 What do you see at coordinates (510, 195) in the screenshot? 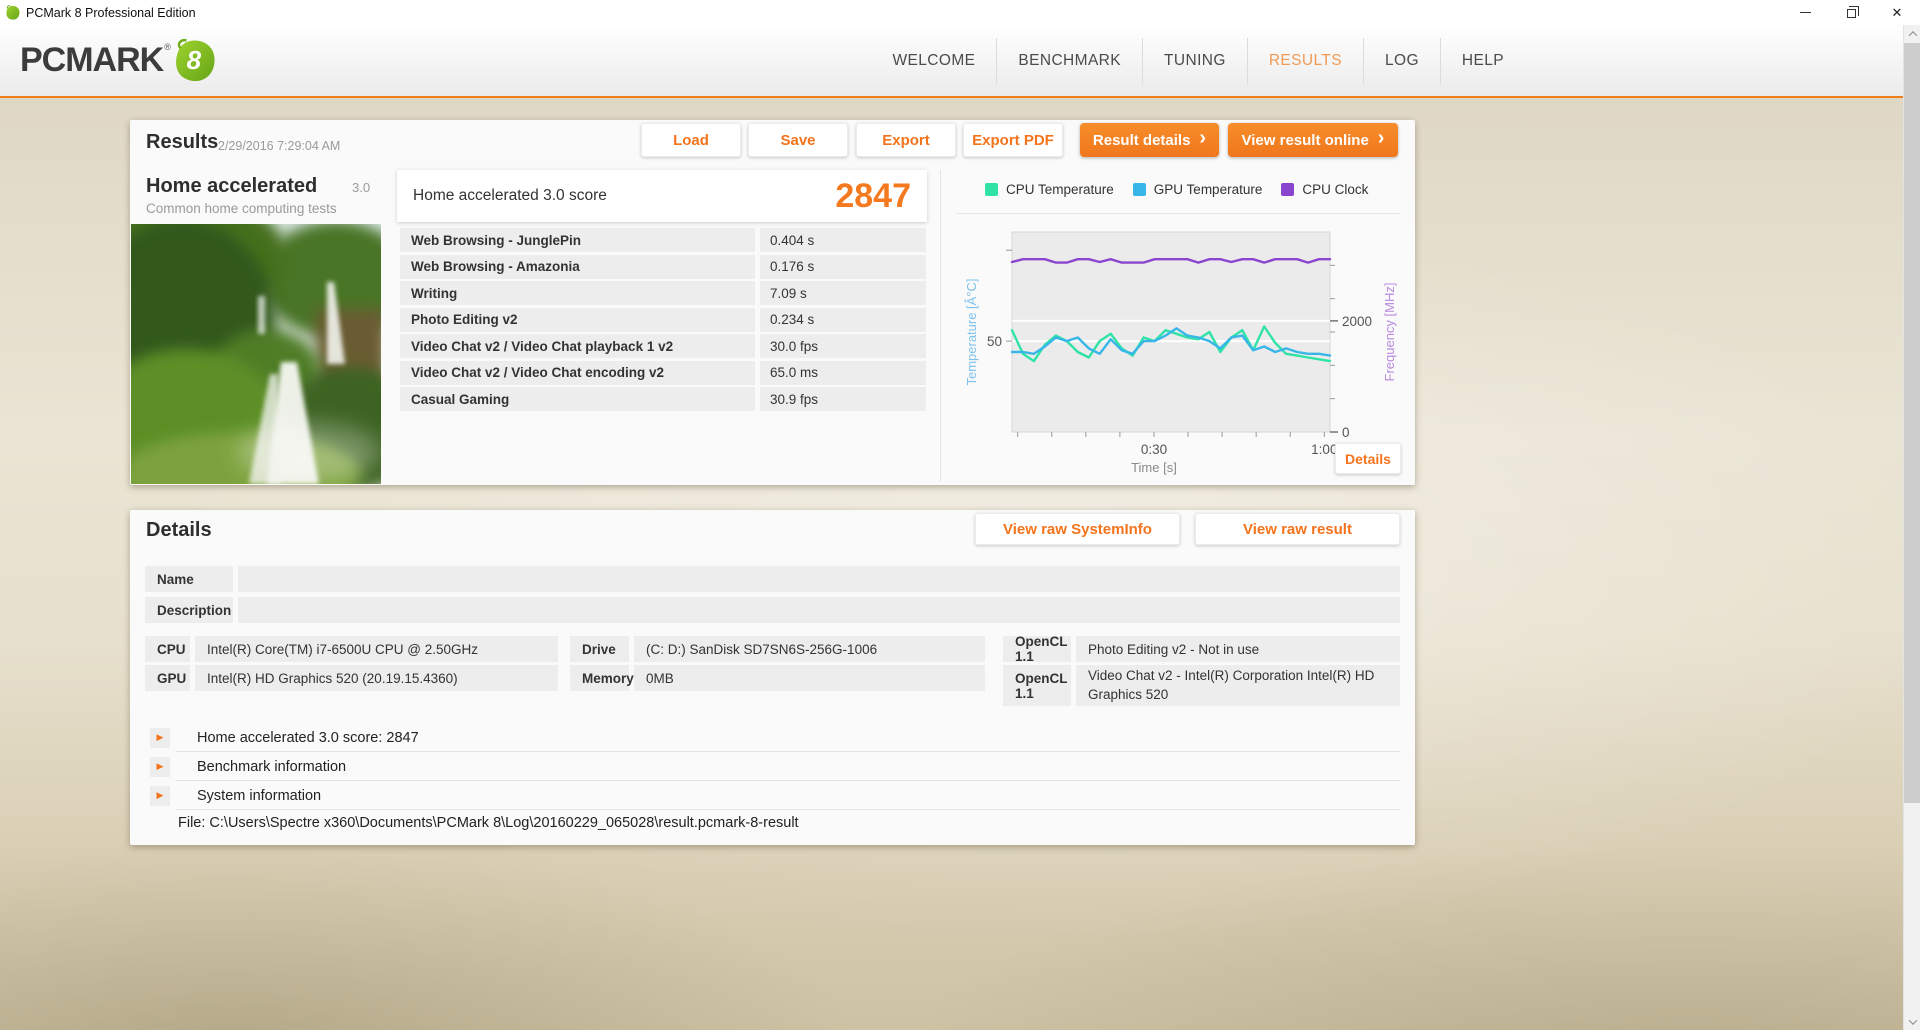
I see `score-label: Home accelerated 3.0 score` at bounding box center [510, 195].